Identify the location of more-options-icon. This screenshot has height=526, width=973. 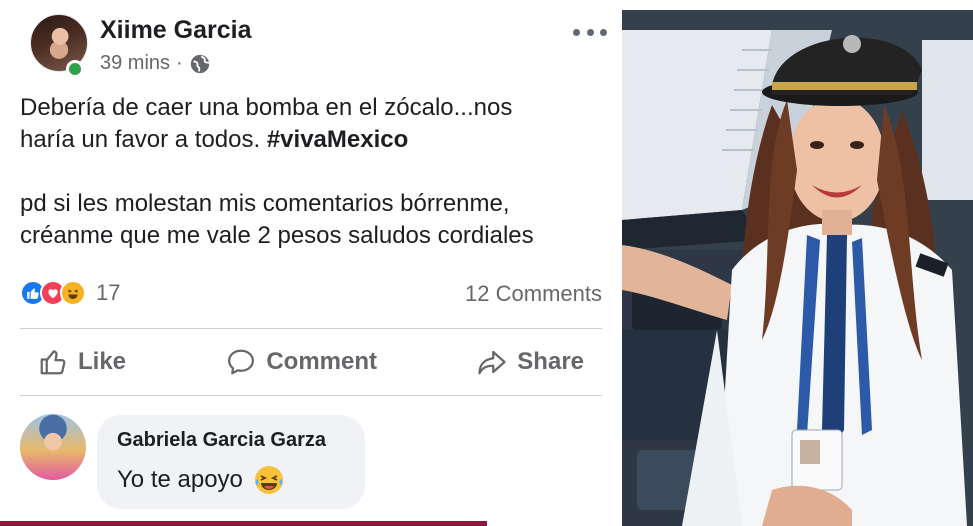
(590, 32).